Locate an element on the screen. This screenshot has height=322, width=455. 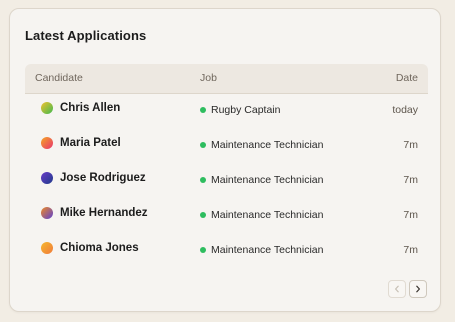
table-row: Chioma Jones Maintenance Technician 7m is located at coordinates (226, 251).